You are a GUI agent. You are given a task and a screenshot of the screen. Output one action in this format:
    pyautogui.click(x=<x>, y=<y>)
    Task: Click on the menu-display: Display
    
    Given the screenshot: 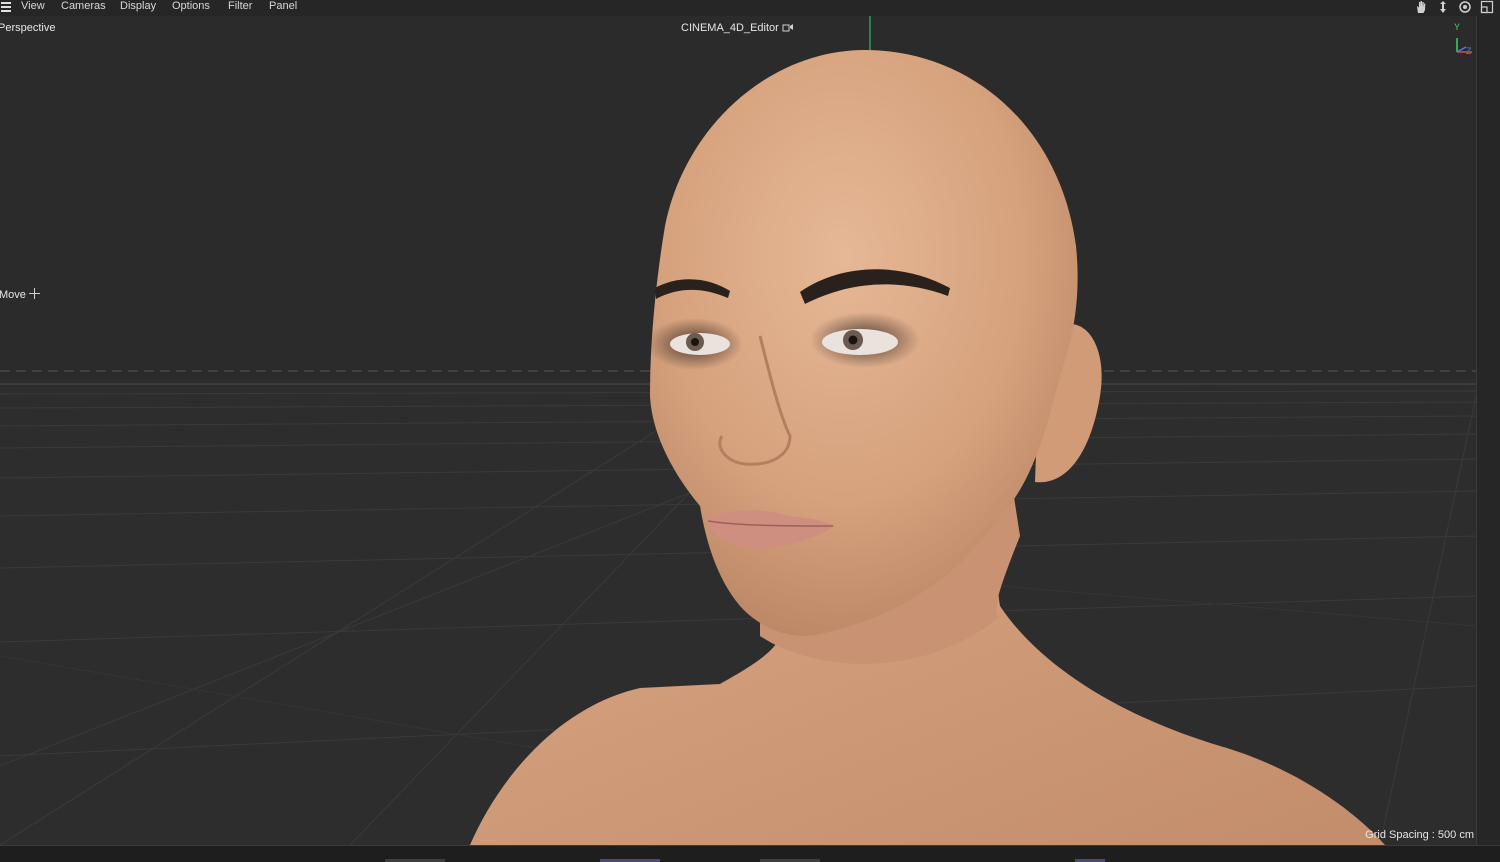 What is the action you would take?
    pyautogui.click(x=138, y=7)
    